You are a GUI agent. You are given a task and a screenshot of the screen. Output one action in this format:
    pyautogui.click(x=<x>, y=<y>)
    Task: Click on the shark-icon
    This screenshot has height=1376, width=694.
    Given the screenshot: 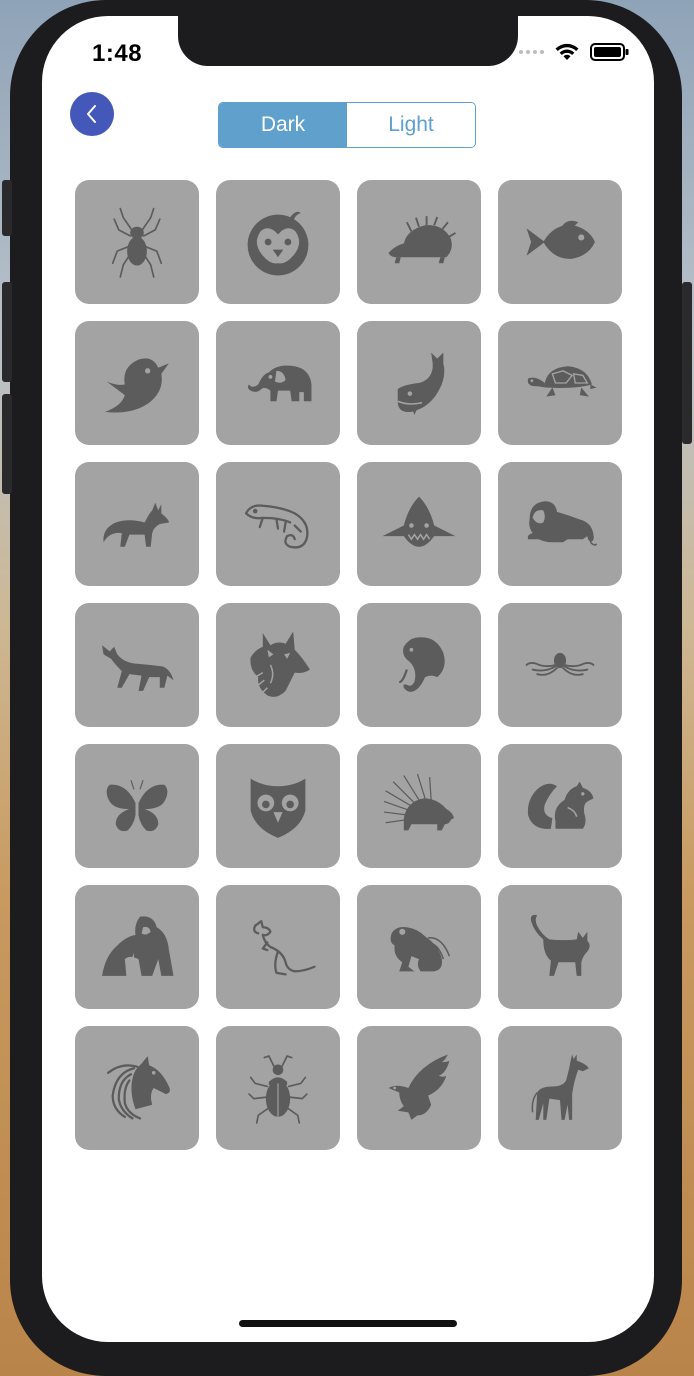 What is the action you would take?
    pyautogui.click(x=419, y=521)
    